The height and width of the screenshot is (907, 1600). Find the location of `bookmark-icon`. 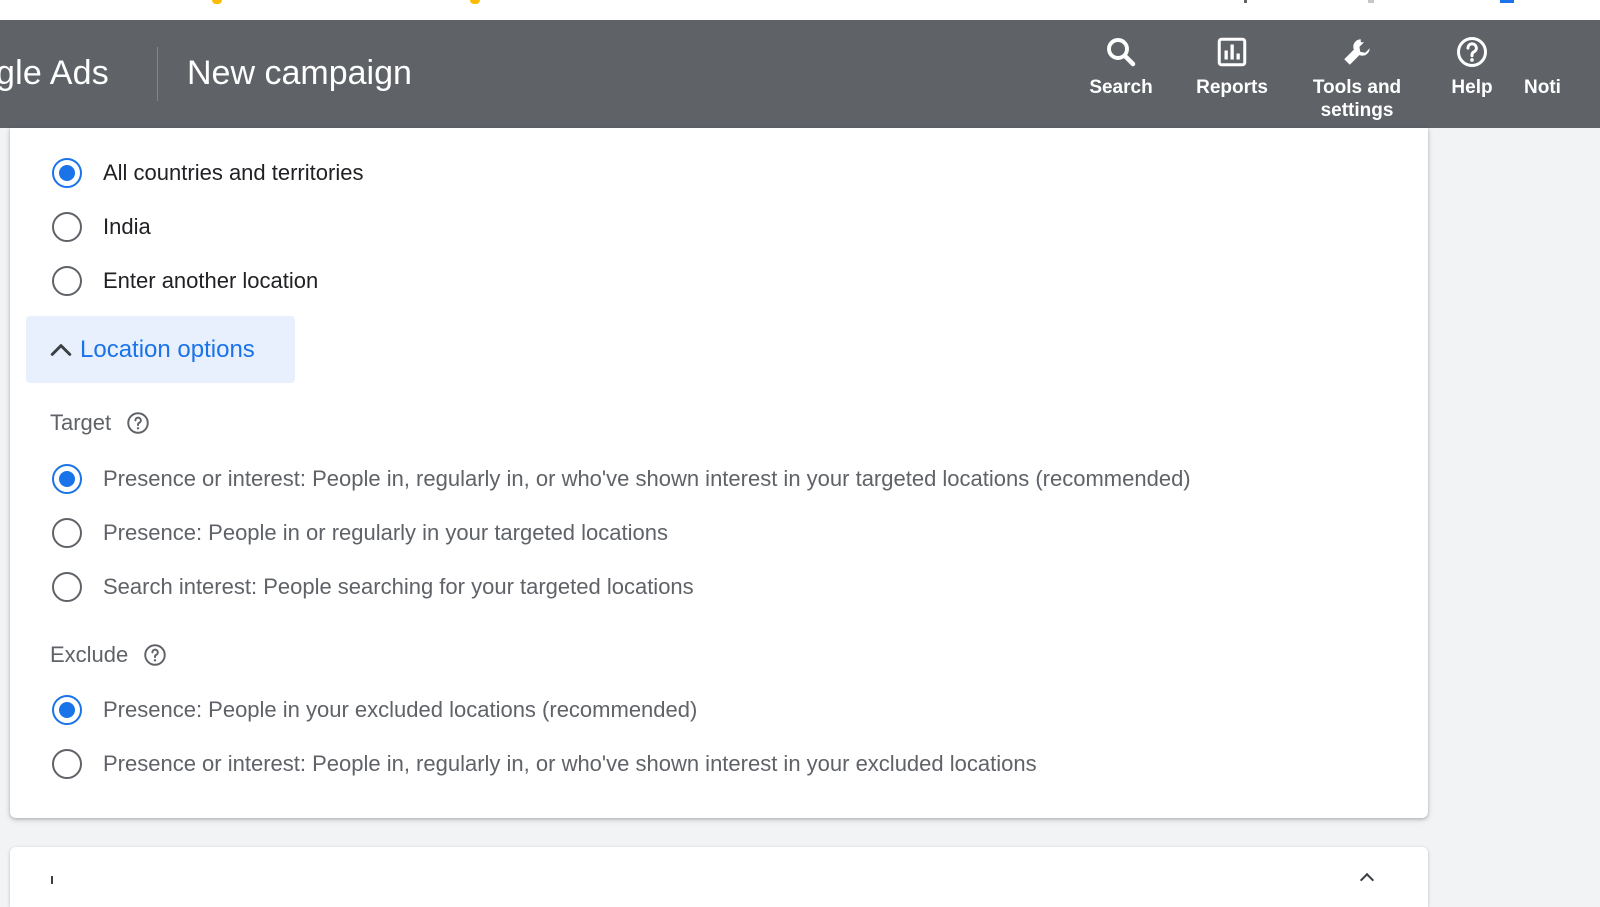

bookmark-icon is located at coordinates (475, 2).